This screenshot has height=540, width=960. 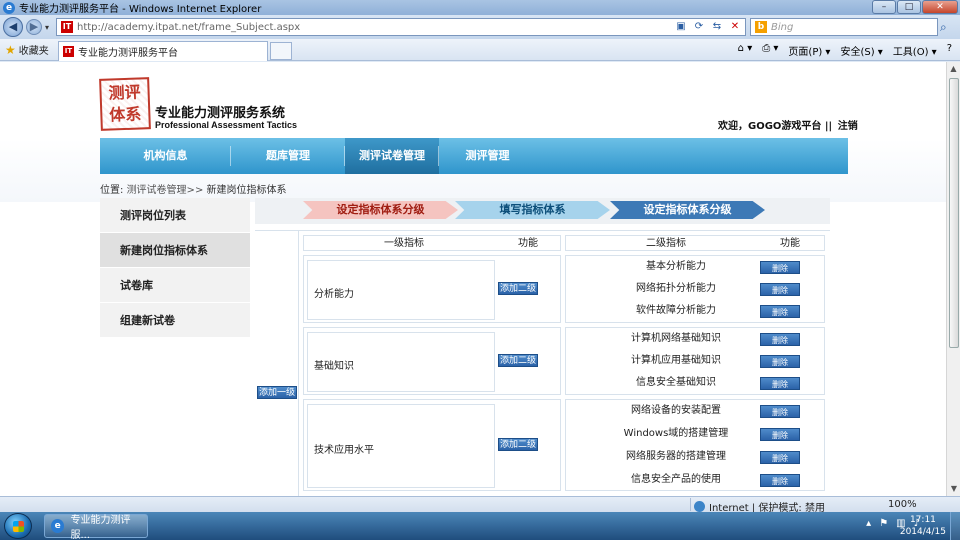 What do you see at coordinates (281, 51) in the screenshot?
I see `new-tab-button` at bounding box center [281, 51].